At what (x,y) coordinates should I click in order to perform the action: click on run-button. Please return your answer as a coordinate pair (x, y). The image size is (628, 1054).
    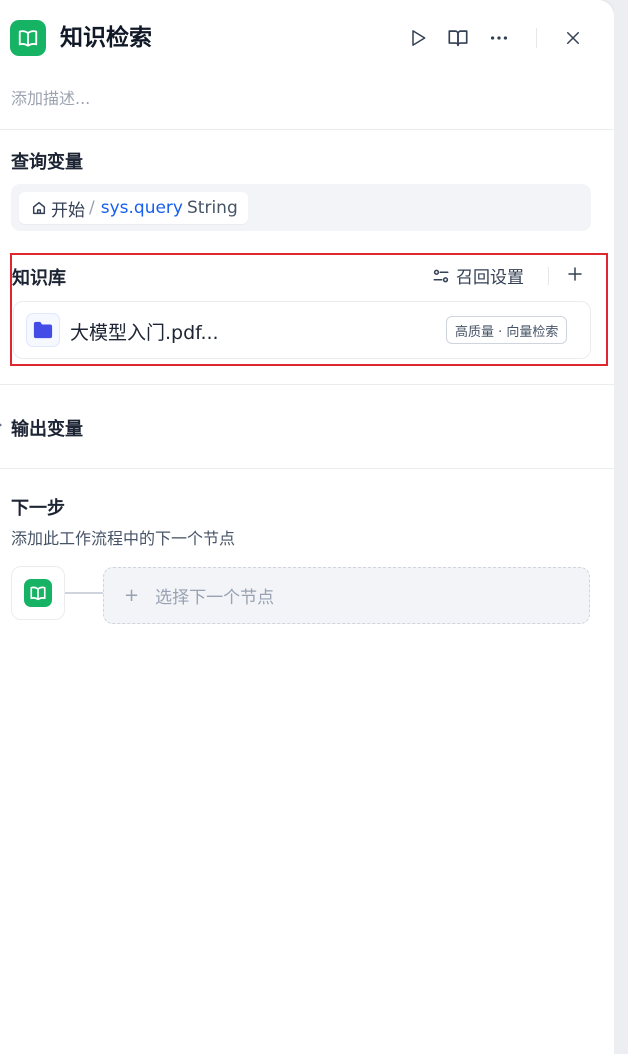
    Looking at the image, I should click on (418, 38).